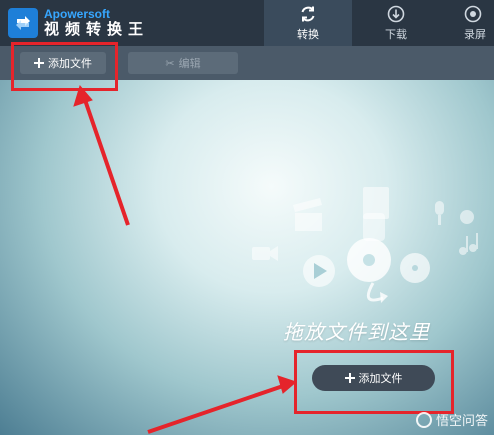 The height and width of the screenshot is (435, 494). Describe the element at coordinates (189, 63) in the screenshot. I see `toolbar-edit-label: 编辑` at that location.